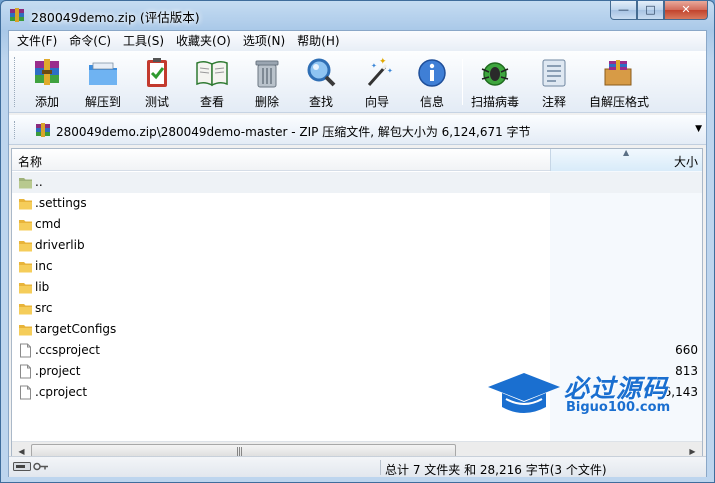 The height and width of the screenshot is (483, 715). Describe the element at coordinates (44, 308) in the screenshot. I see `file-name: src` at that location.